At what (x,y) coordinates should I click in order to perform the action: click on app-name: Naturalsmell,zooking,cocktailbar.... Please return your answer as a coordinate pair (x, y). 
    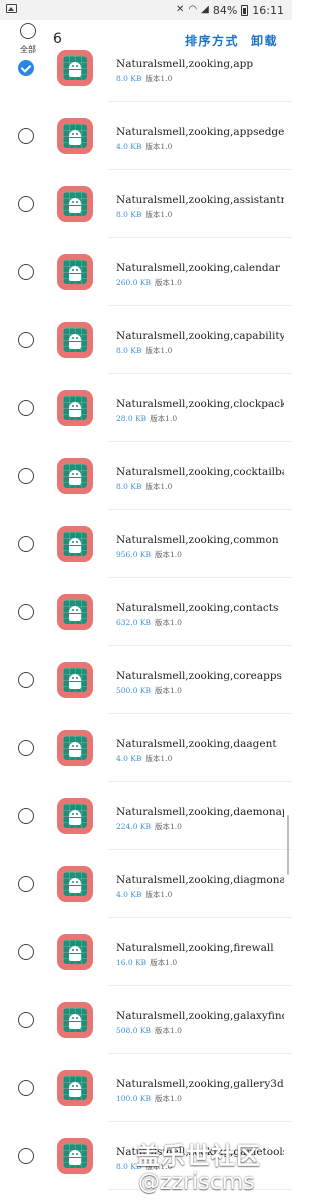
    Looking at the image, I should click on (200, 472).